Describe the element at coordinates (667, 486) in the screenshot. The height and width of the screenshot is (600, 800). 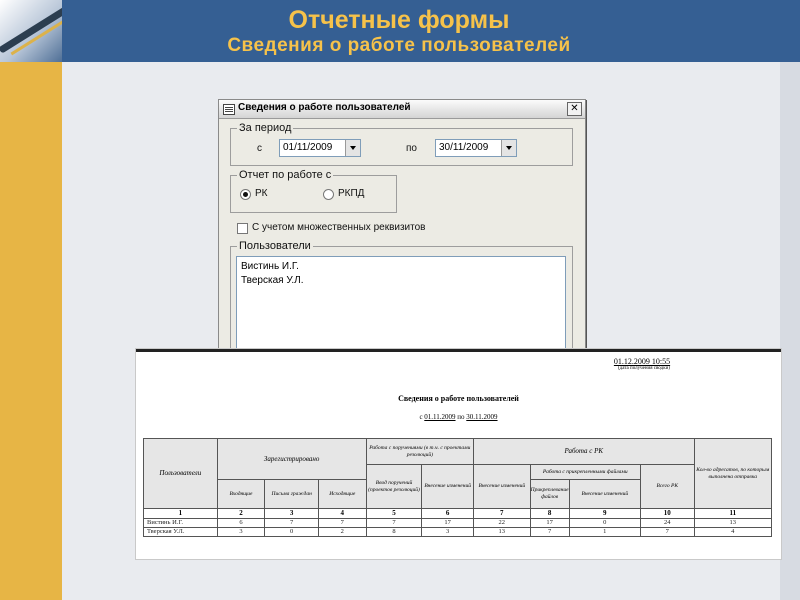
I see `header-total-rk: Всего РК` at that location.